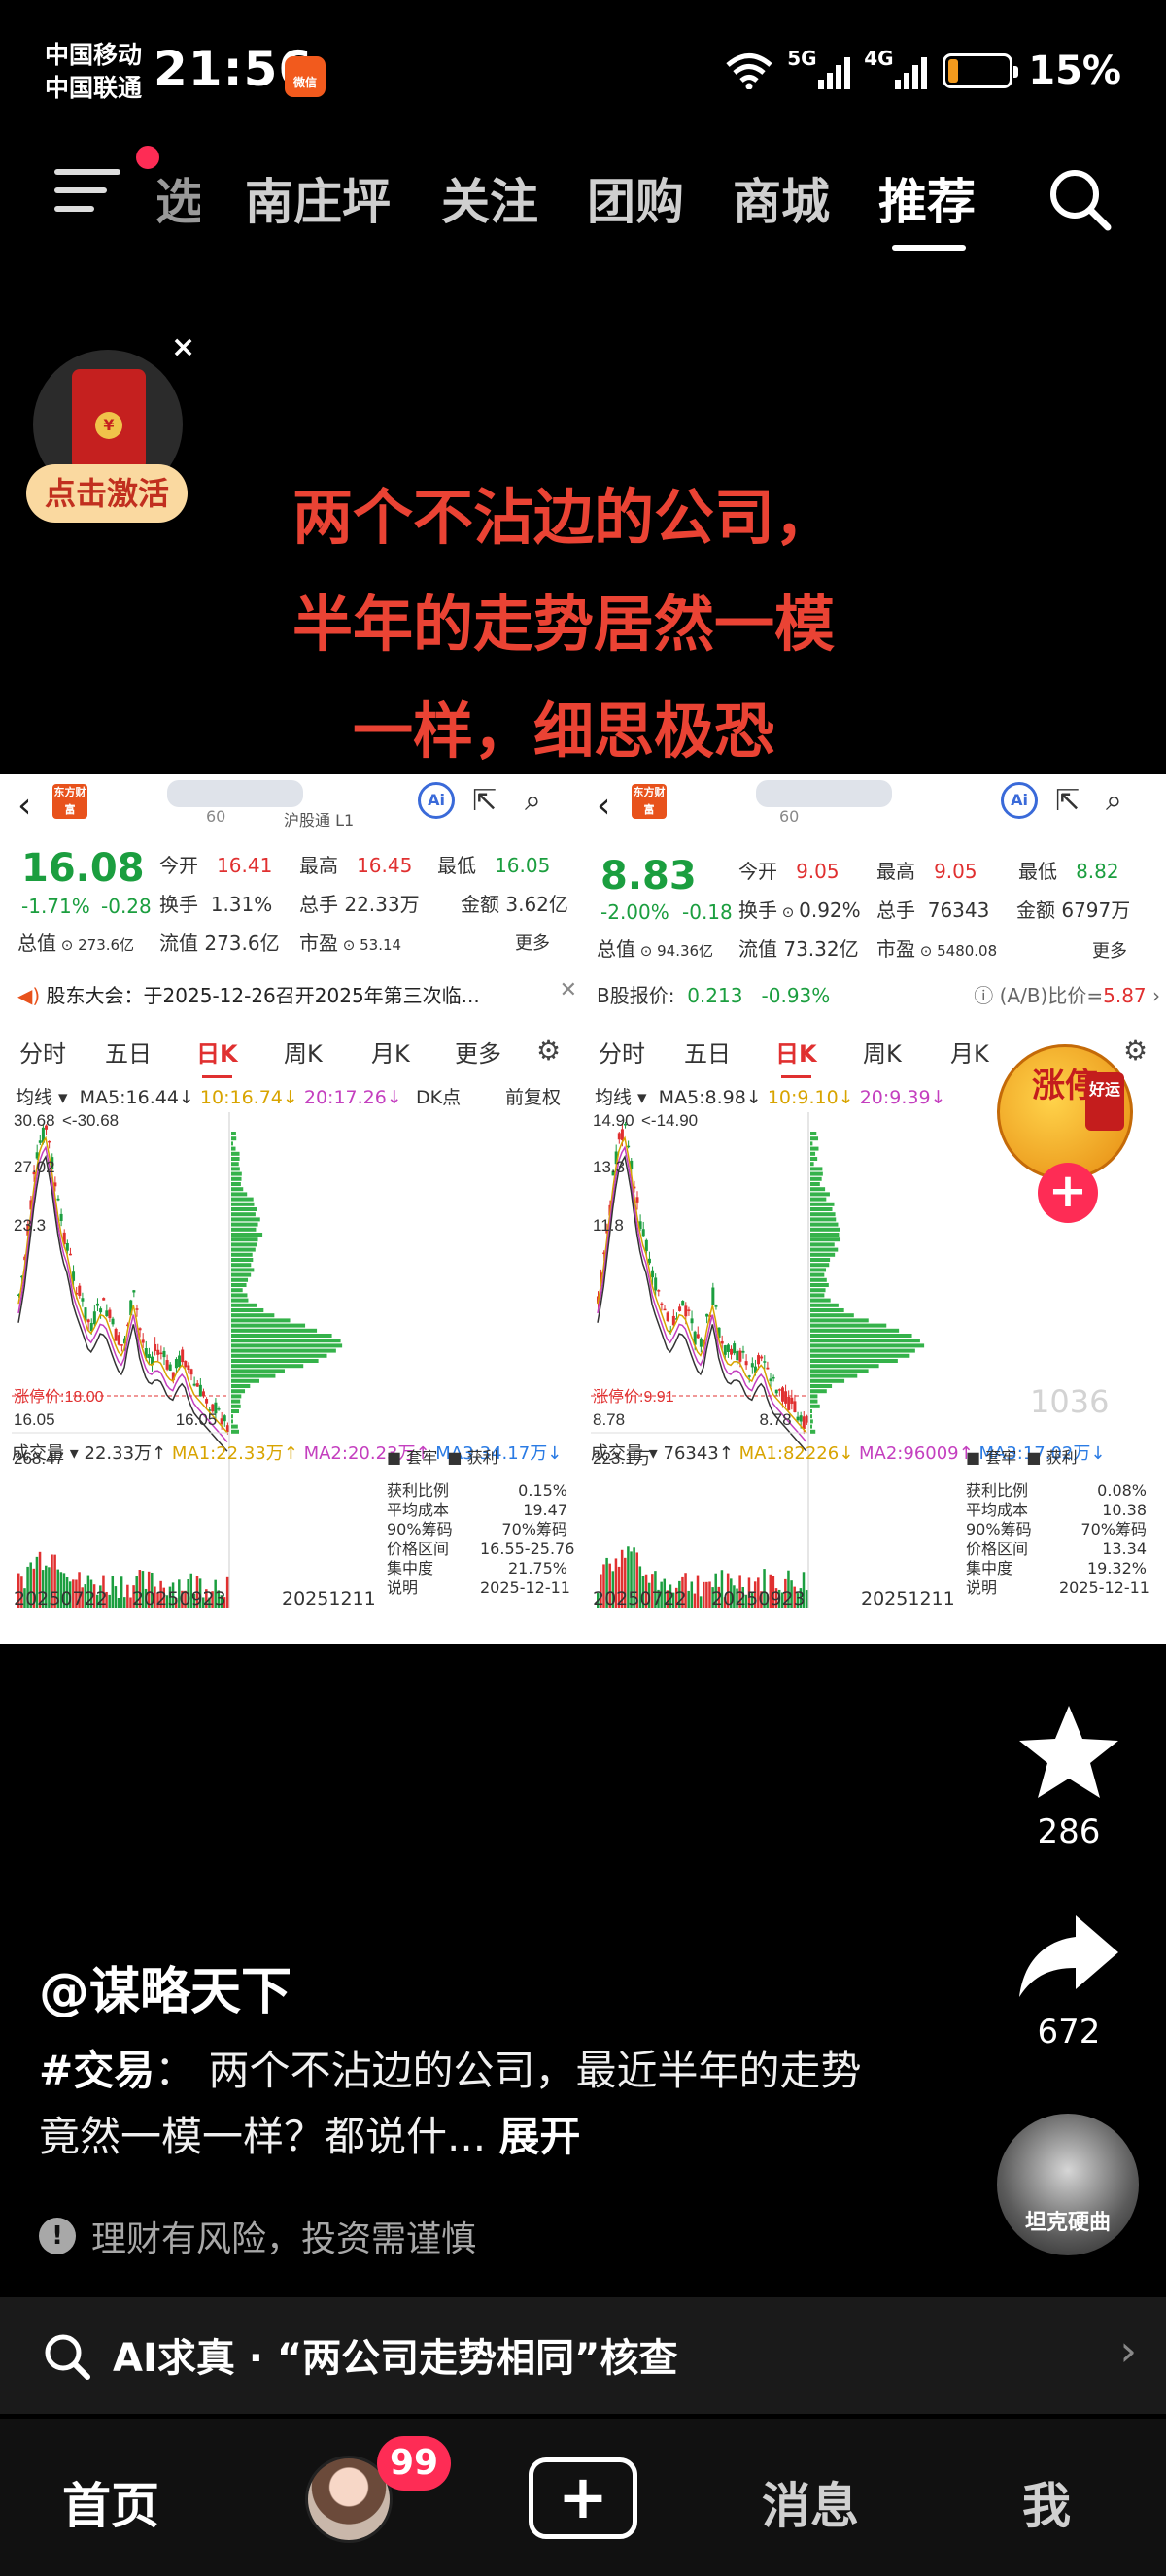  Describe the element at coordinates (403, 1587) in the screenshot. I see `chip-stat-label: 说明` at that location.